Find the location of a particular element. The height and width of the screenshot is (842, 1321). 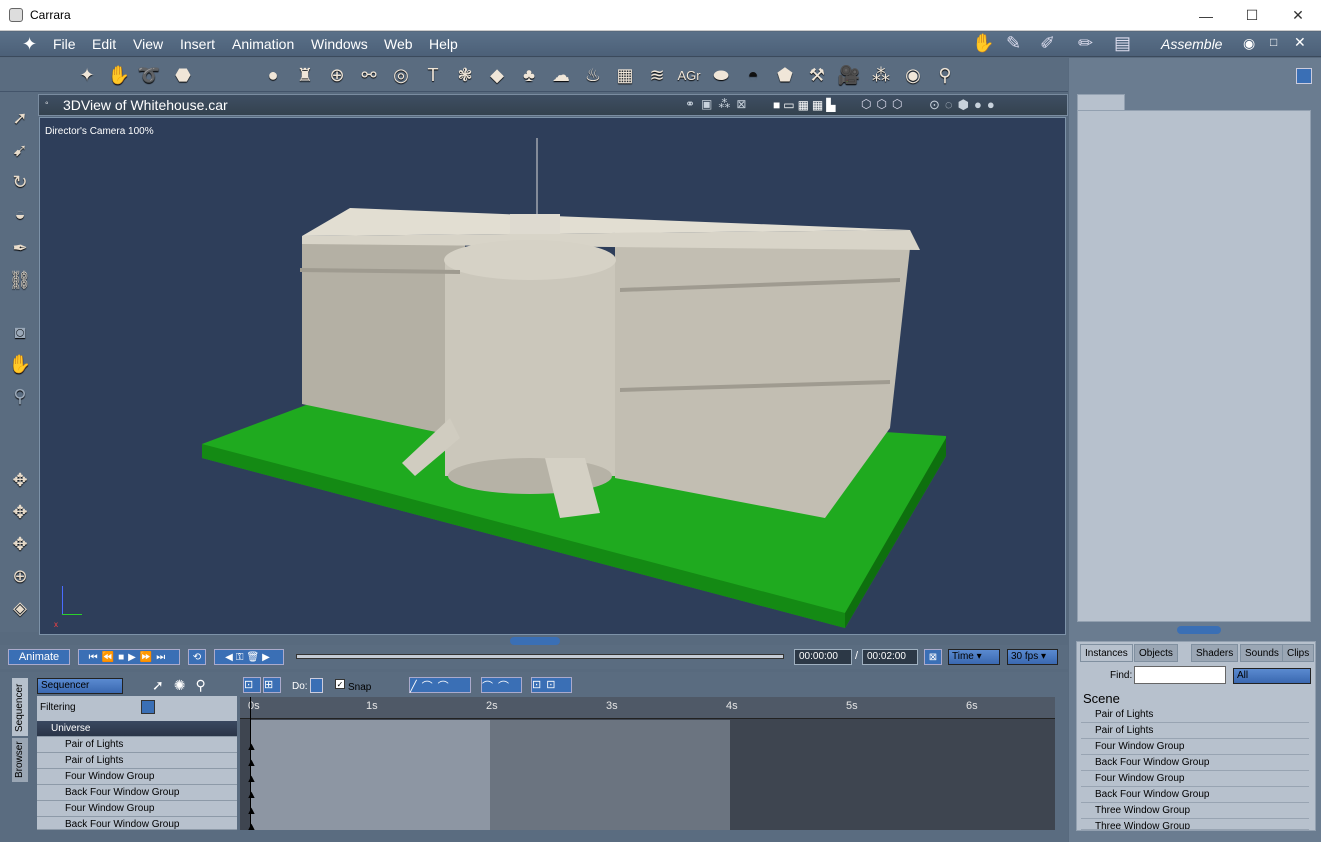

sequencer-mode-select: Sequencer is located at coordinates (80, 686).